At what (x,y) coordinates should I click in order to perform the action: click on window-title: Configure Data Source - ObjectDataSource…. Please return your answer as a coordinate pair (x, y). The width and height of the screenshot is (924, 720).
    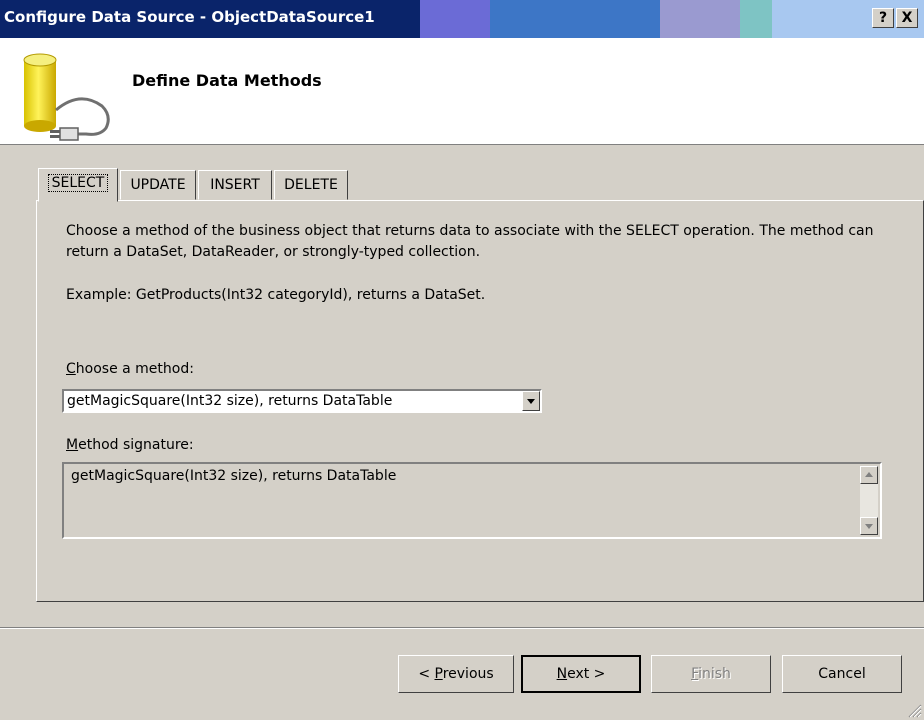
    Looking at the image, I should click on (189, 17).